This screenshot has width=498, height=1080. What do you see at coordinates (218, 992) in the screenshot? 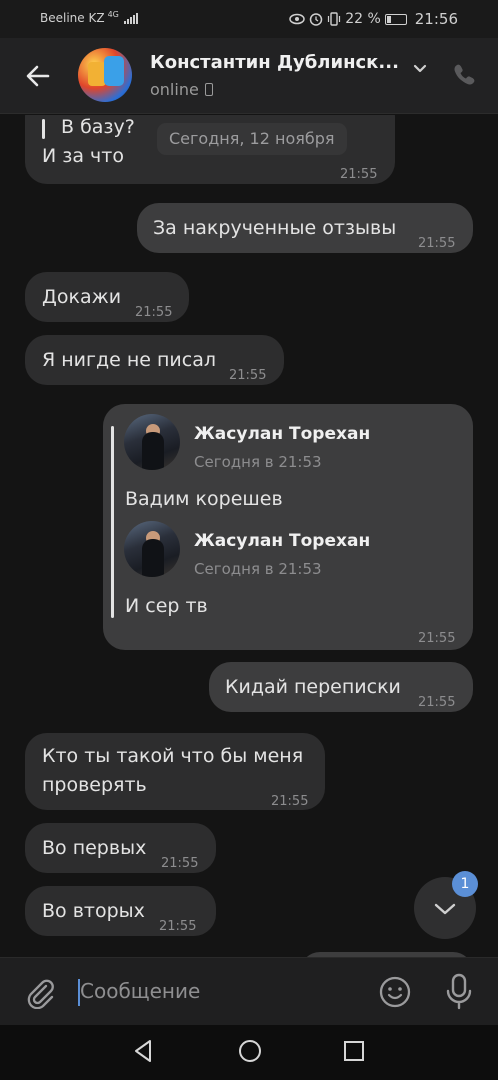
I see `message-input: Сообщение` at bounding box center [218, 992].